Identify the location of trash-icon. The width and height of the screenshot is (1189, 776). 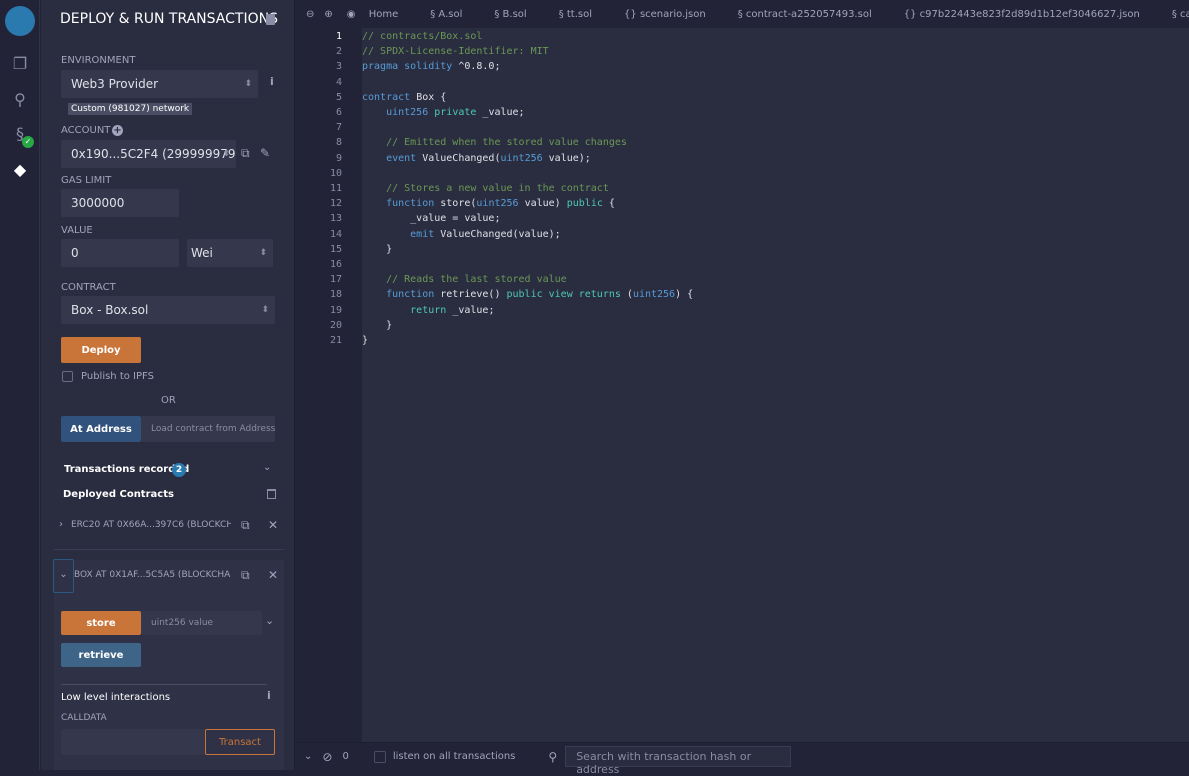
(271, 494).